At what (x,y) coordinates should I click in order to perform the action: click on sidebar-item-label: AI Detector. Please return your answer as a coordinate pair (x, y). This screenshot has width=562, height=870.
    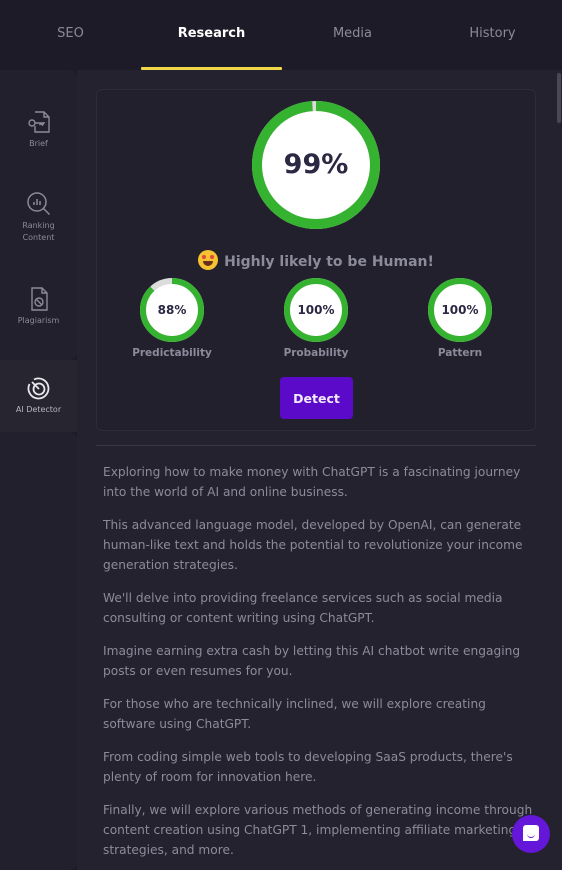
    Looking at the image, I should click on (38, 409).